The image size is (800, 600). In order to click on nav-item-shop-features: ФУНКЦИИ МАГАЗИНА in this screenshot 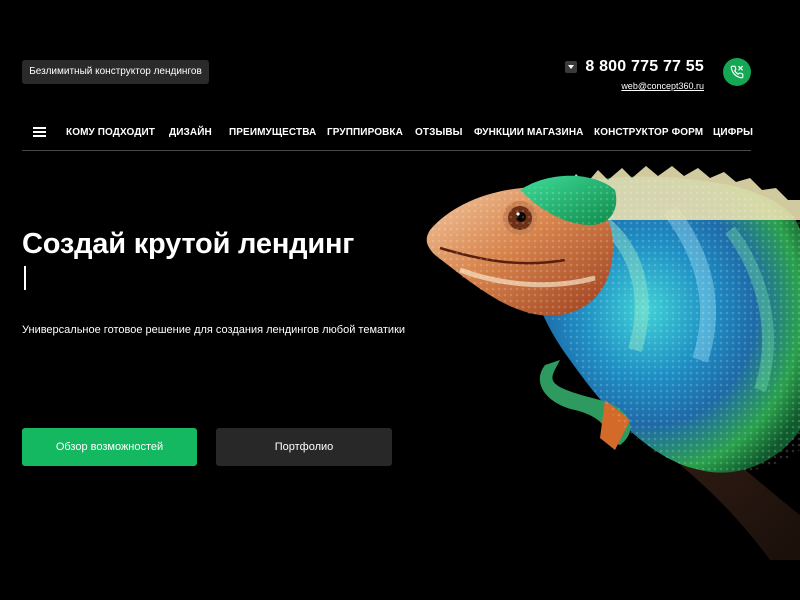, I will do `click(528, 133)`.